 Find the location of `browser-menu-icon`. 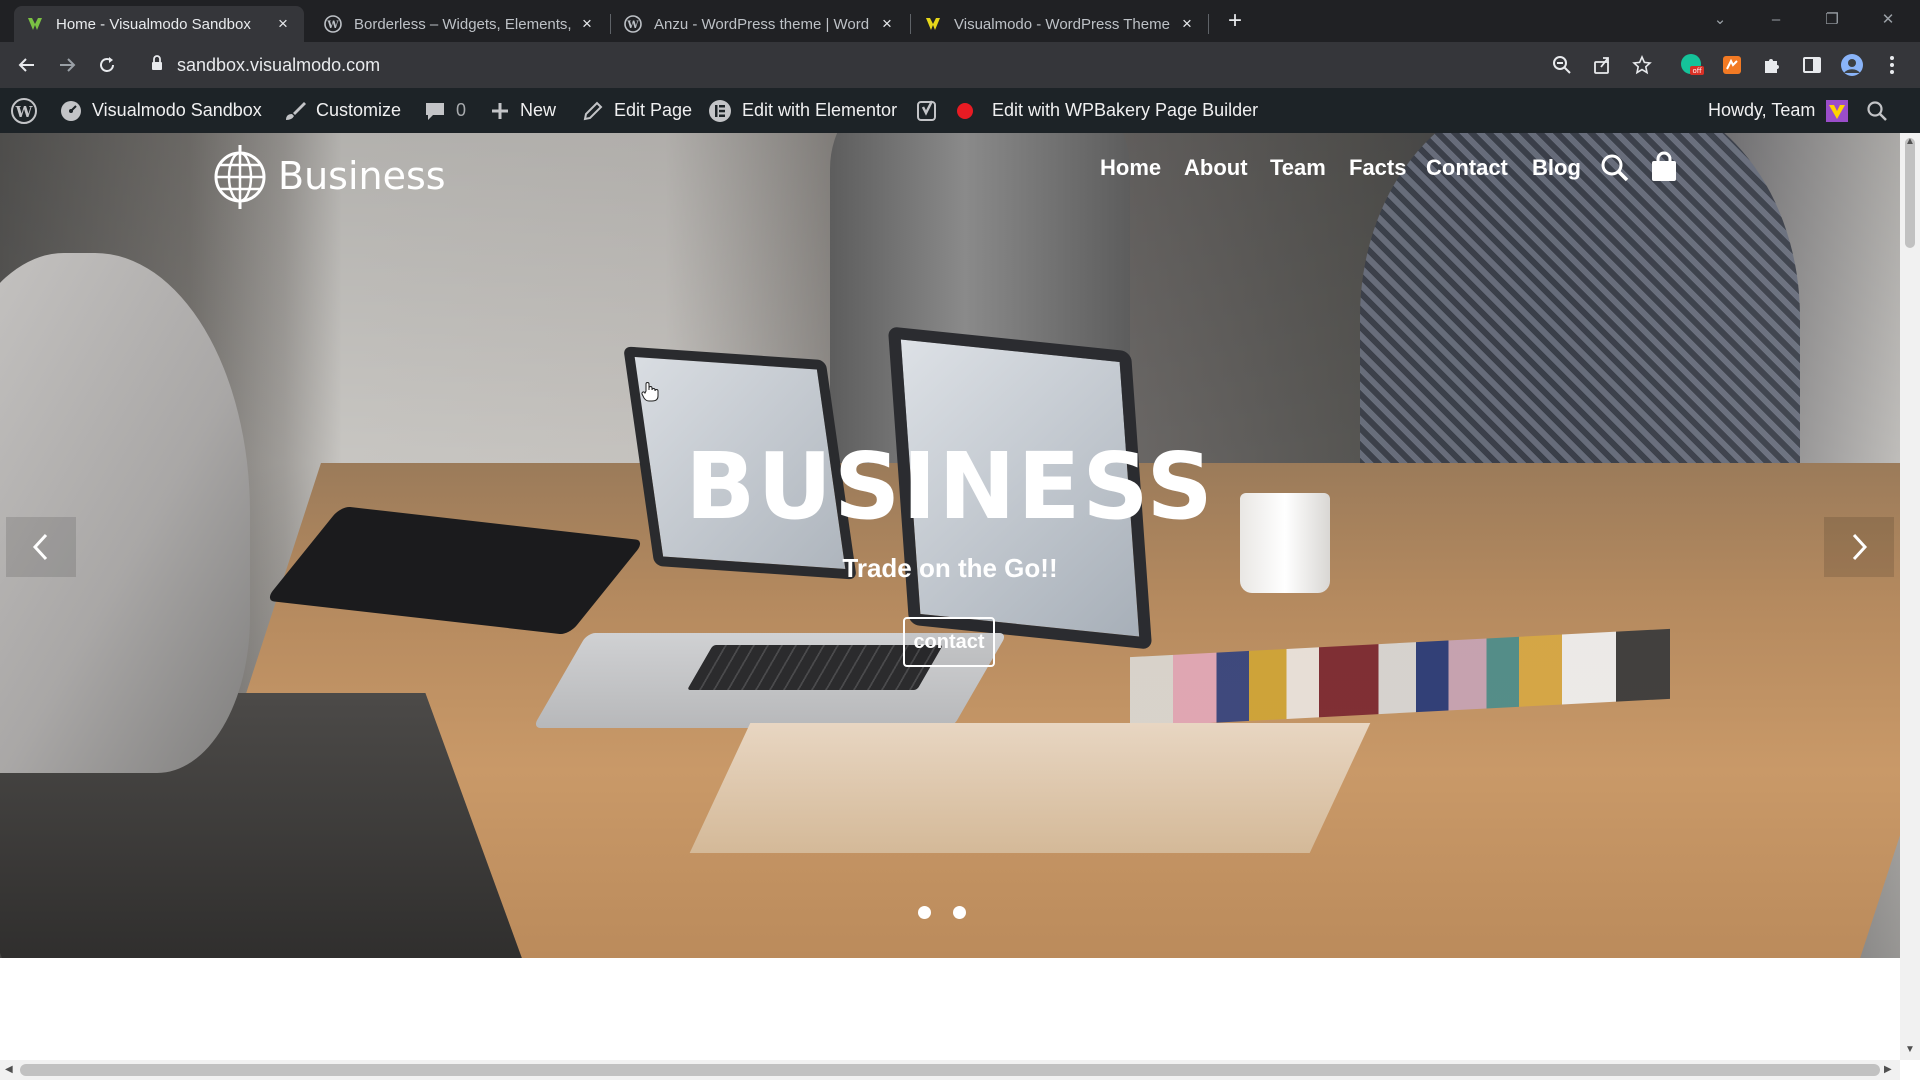

browser-menu-icon is located at coordinates (1892, 65).